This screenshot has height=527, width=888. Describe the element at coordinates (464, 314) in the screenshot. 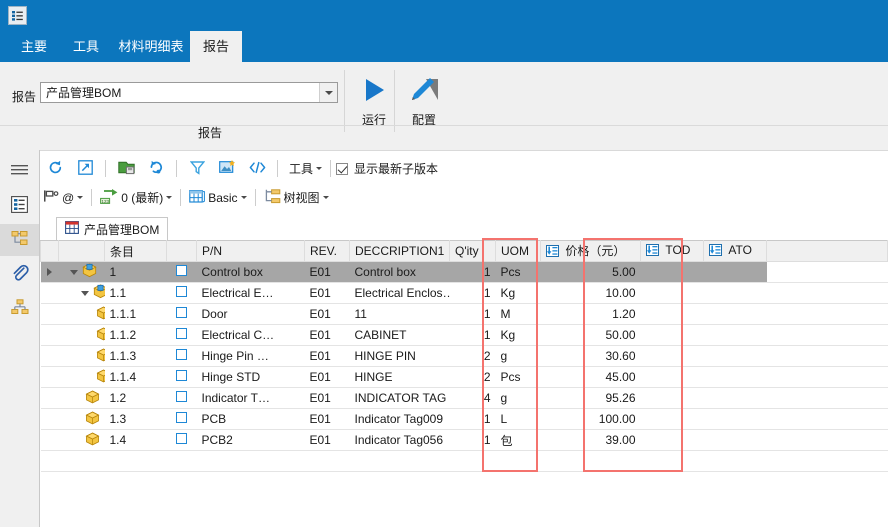

I see `table-row: 1.1.1 Door E01 11 1 M 1.20` at that location.